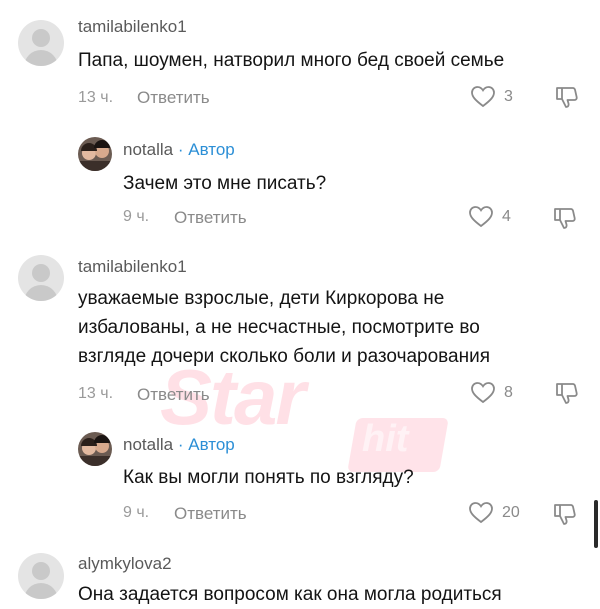 Image resolution: width=600 pixels, height=609 pixels. I want to click on like-button: 4, so click(489, 217).